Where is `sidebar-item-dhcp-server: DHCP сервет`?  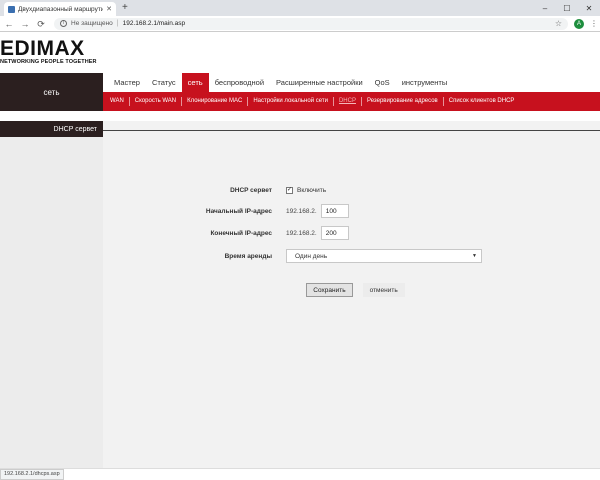
sidebar-item-dhcp-server: DHCP сервет is located at coordinates (51, 129).